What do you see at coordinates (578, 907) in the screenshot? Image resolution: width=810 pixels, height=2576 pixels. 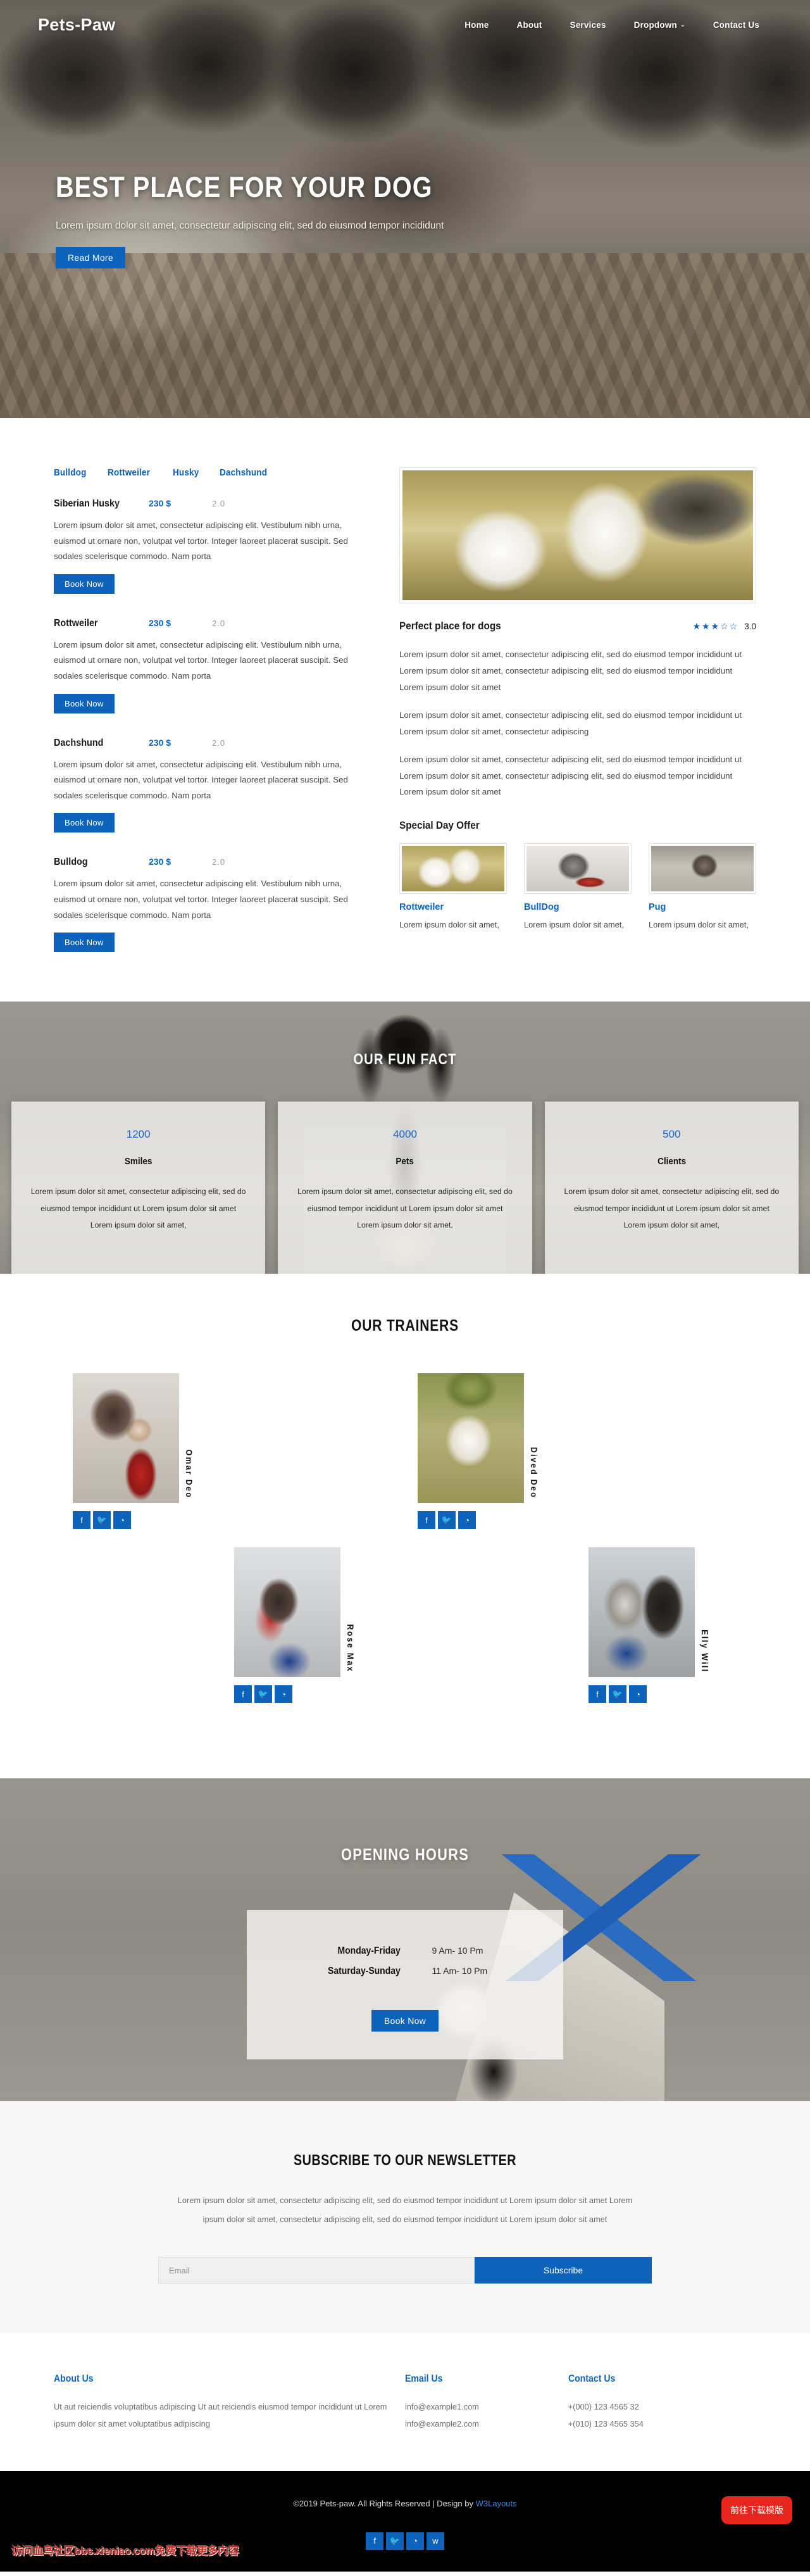 I see `offer-name: BullDog` at bounding box center [578, 907].